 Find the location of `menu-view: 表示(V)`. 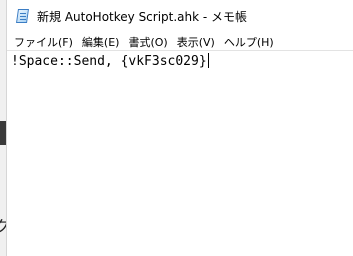

menu-view: 表示(V) is located at coordinates (197, 42).